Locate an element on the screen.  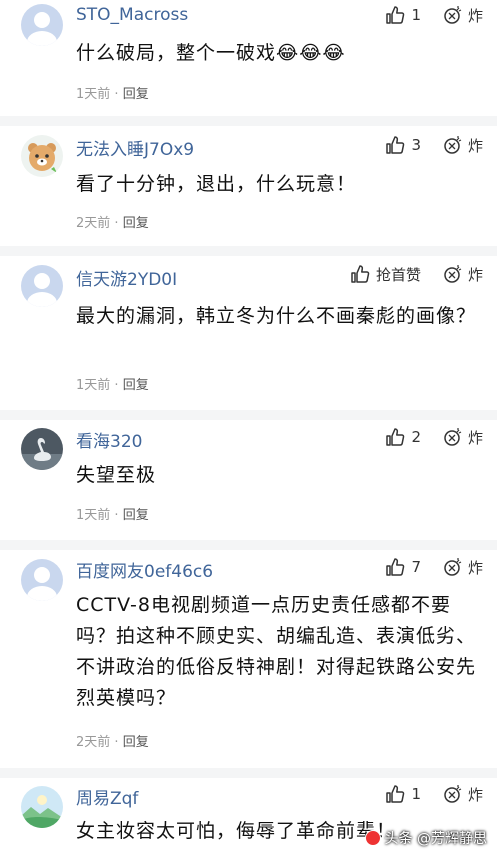
like-button: 2 is located at coordinates (403, 437).